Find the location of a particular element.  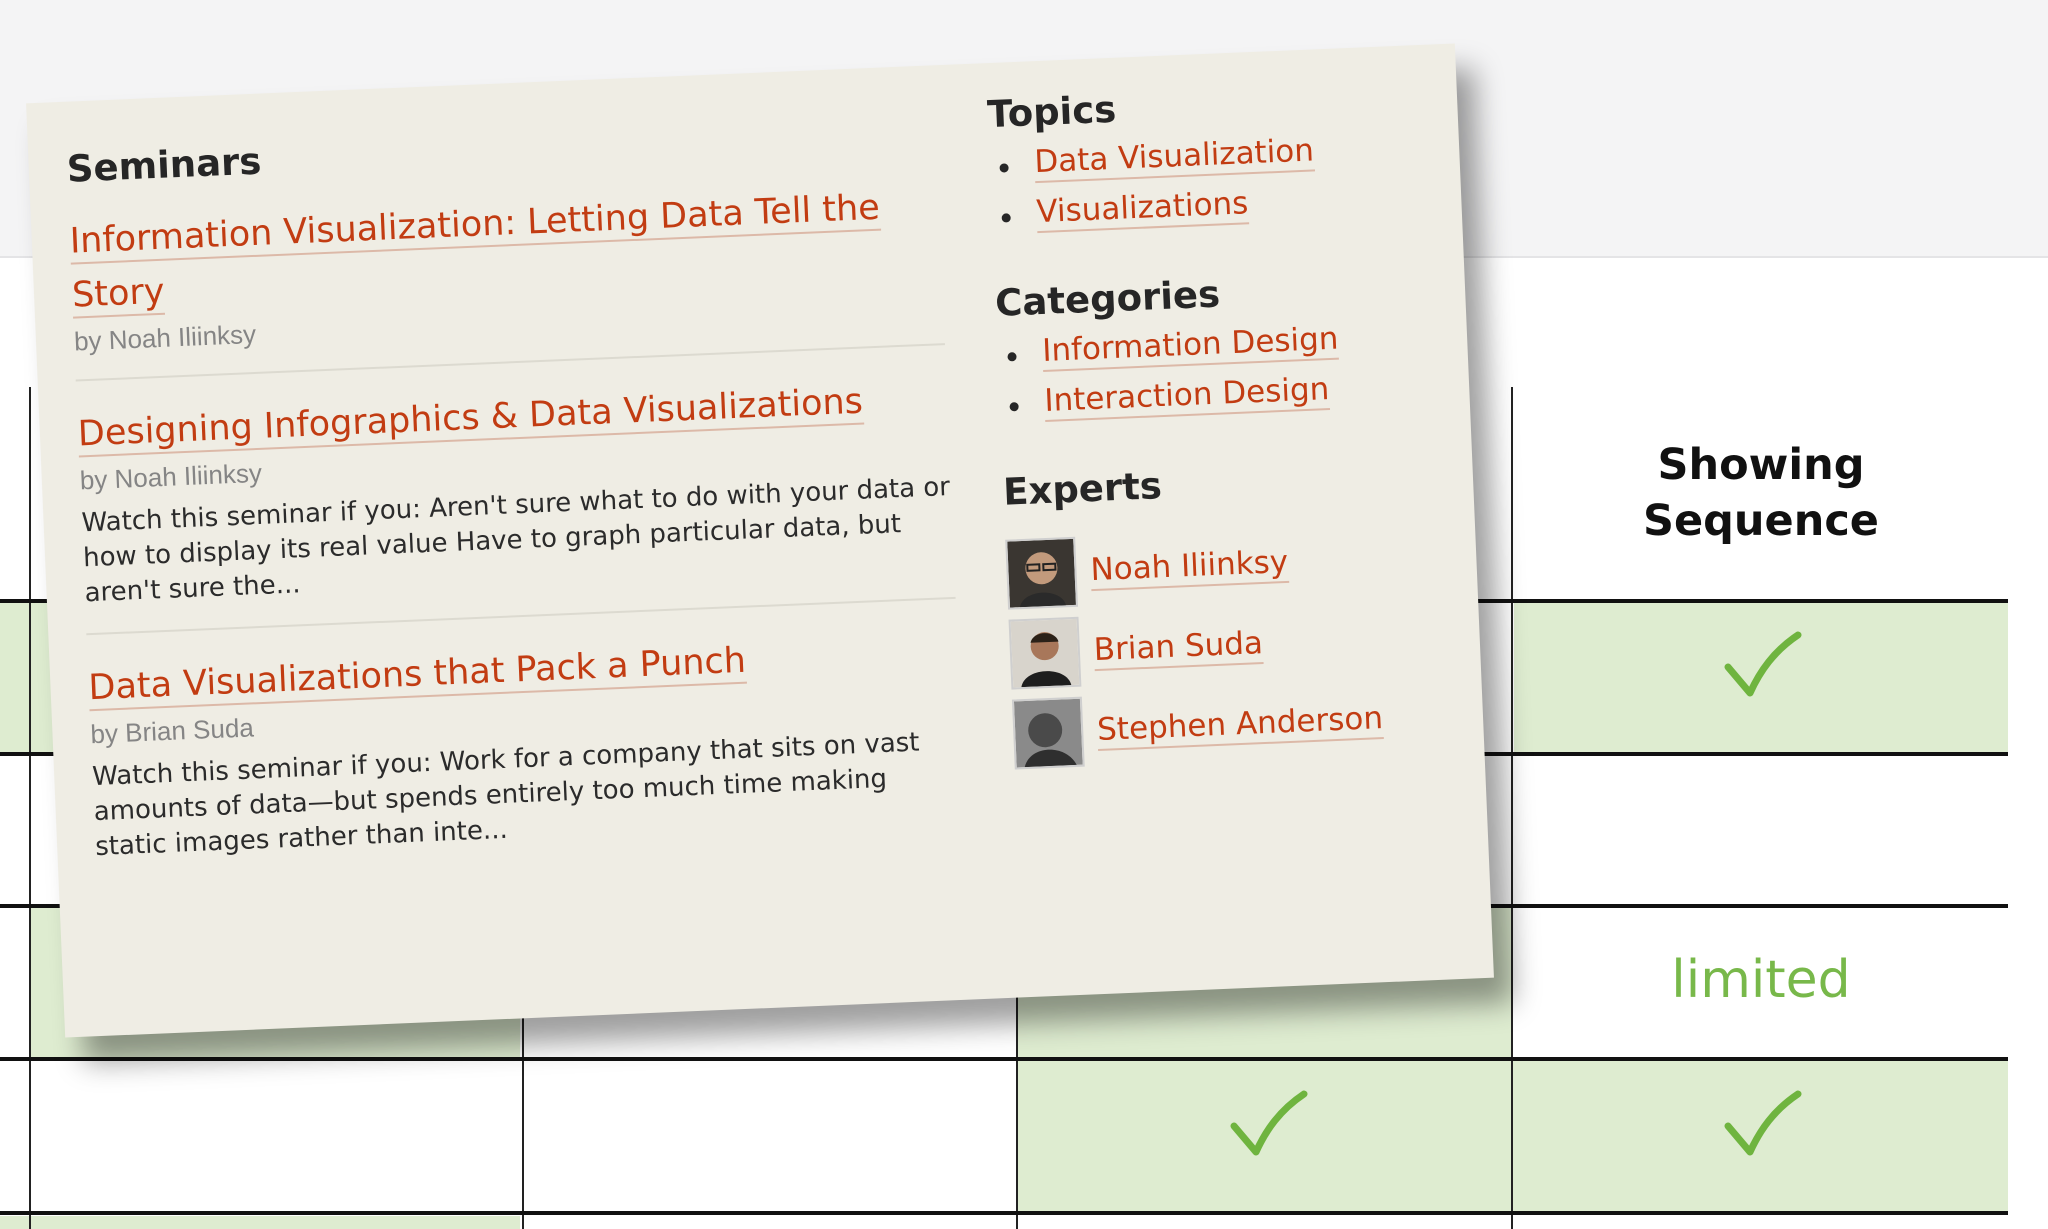

expert-item: Brian Suda is located at coordinates (1230, 645).